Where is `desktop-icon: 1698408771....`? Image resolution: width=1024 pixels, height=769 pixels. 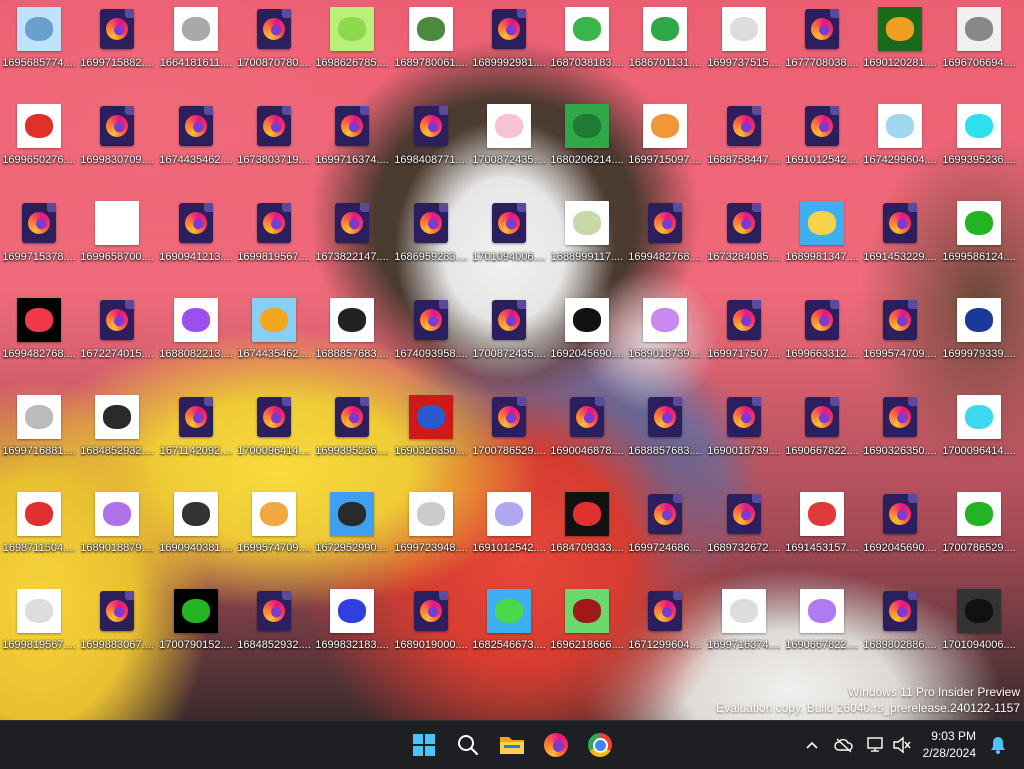
desktop-icon: 1698408771.... is located at coordinates (431, 142).